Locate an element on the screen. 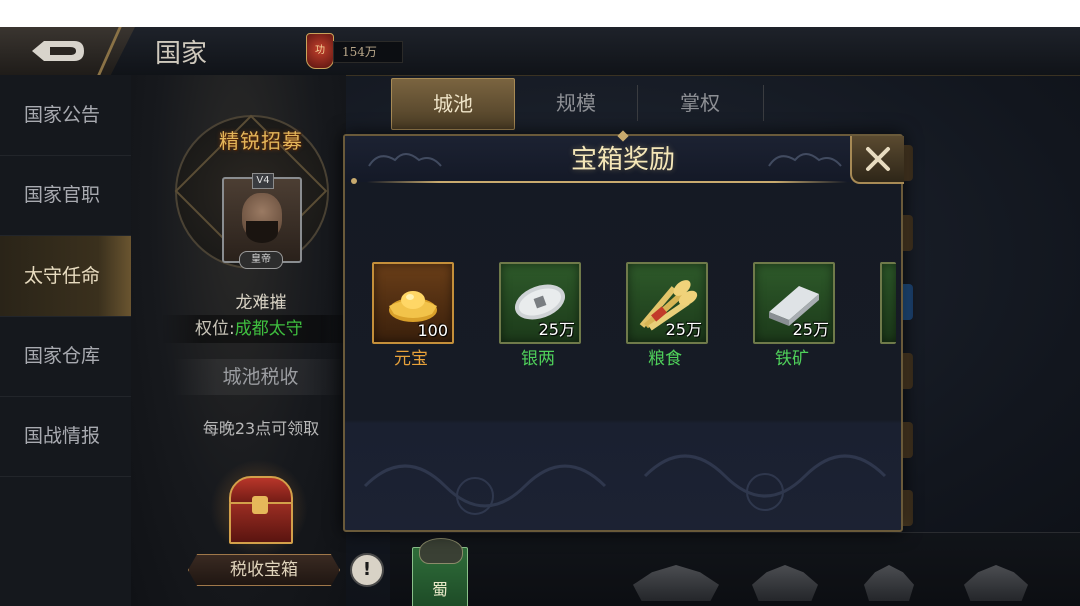 The width and height of the screenshot is (1080, 606). emperor-title-tag: 皇帝 is located at coordinates (261, 260).